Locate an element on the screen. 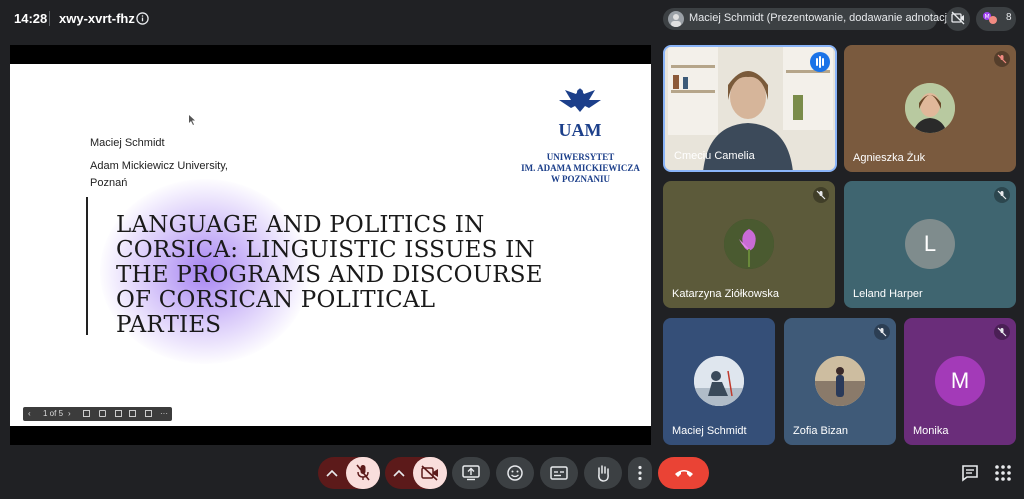 Image resolution: width=1024 pixels, height=499 pixels. slide-title-line: OF CORSICAN POLITICAL is located at coordinates (276, 300).